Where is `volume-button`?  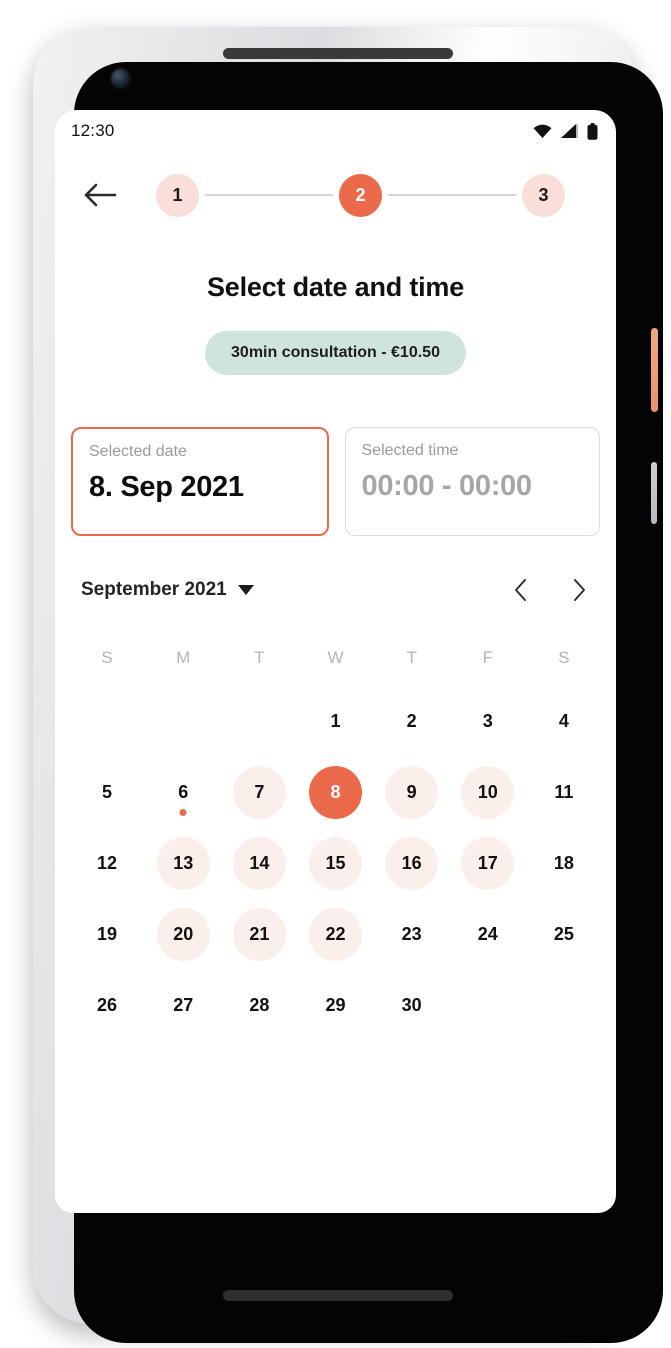 volume-button is located at coordinates (654, 493).